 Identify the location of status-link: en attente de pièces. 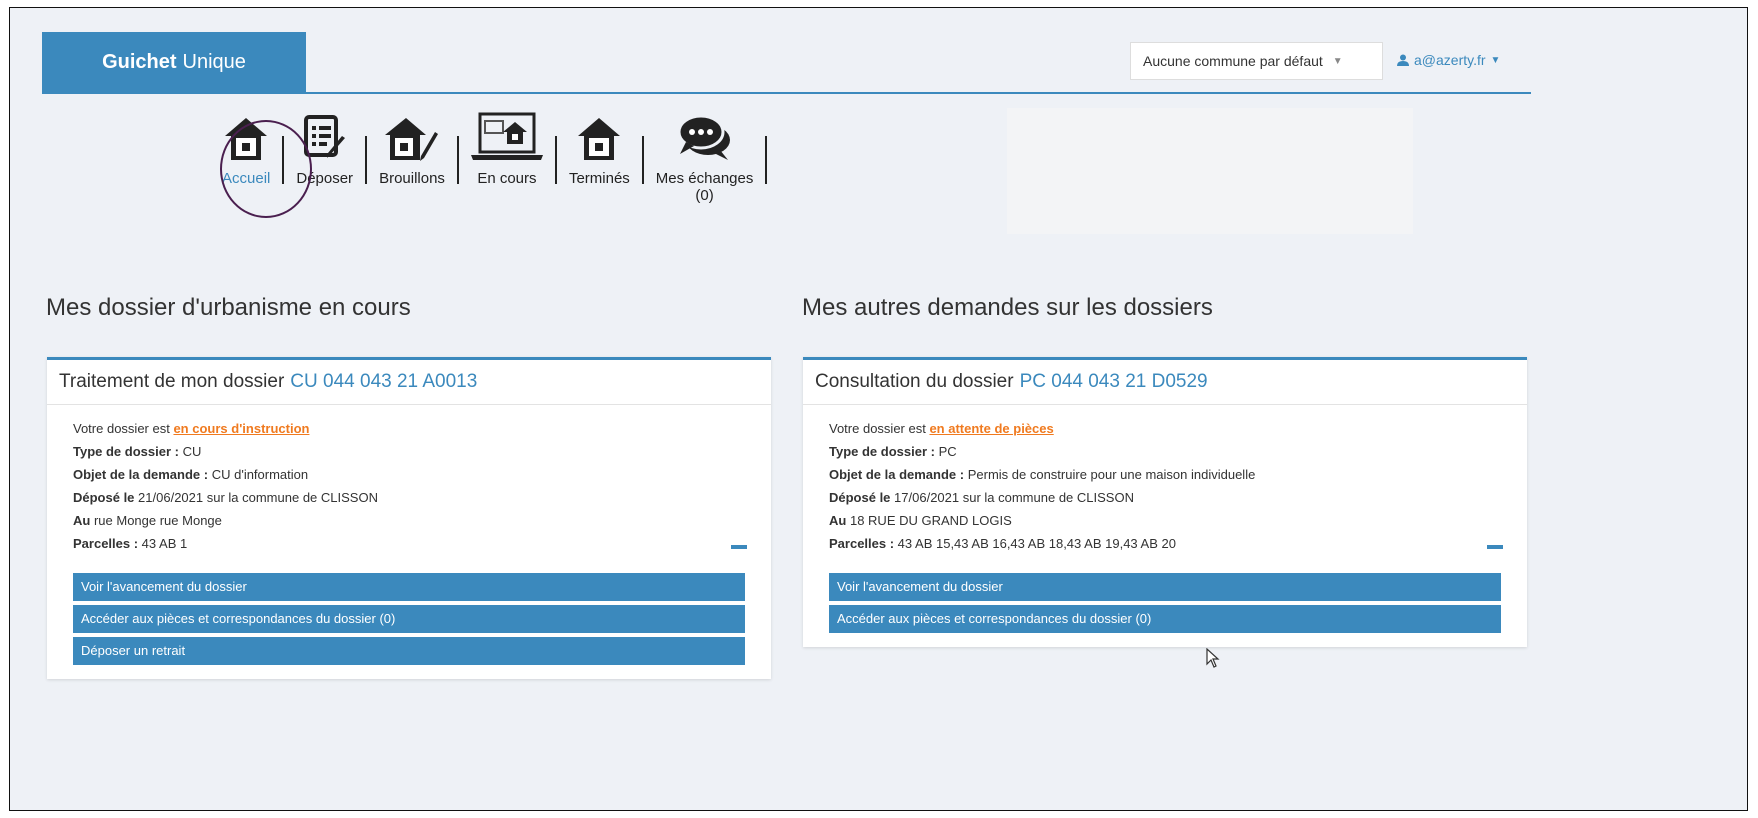
(991, 428).